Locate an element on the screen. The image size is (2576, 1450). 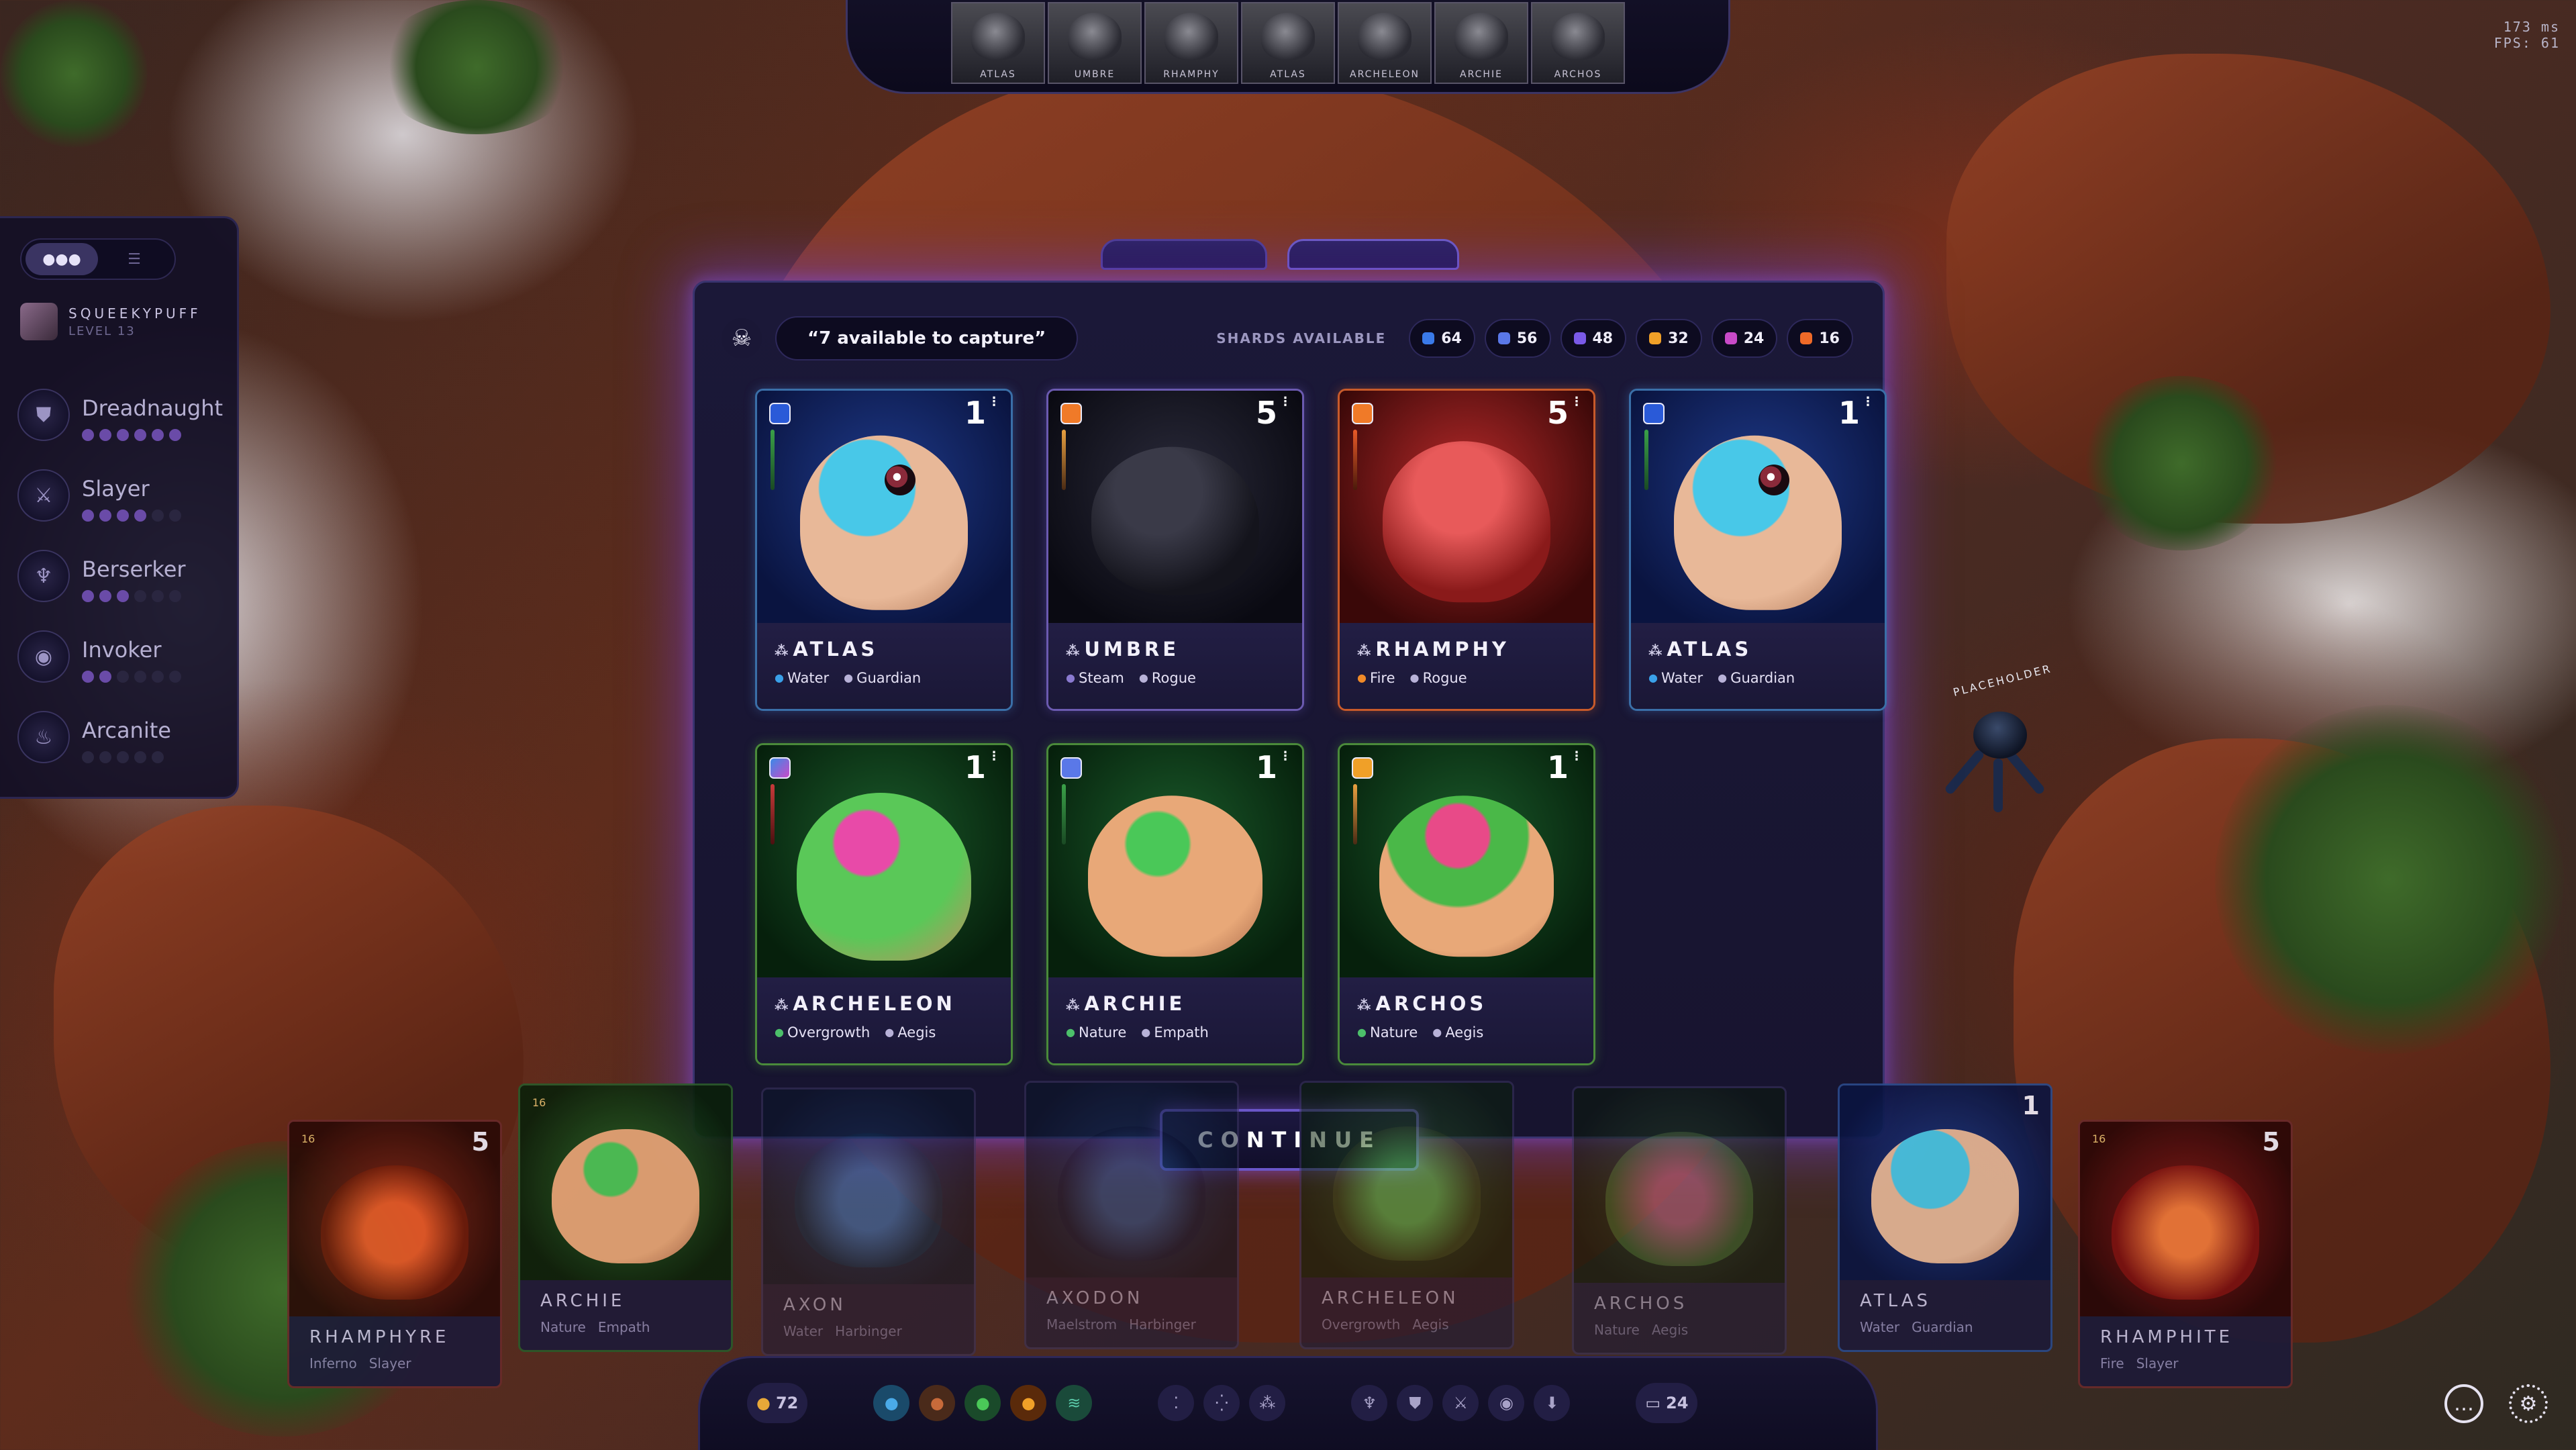
roster-slot: RHAMPHY is located at coordinates (1191, 43).